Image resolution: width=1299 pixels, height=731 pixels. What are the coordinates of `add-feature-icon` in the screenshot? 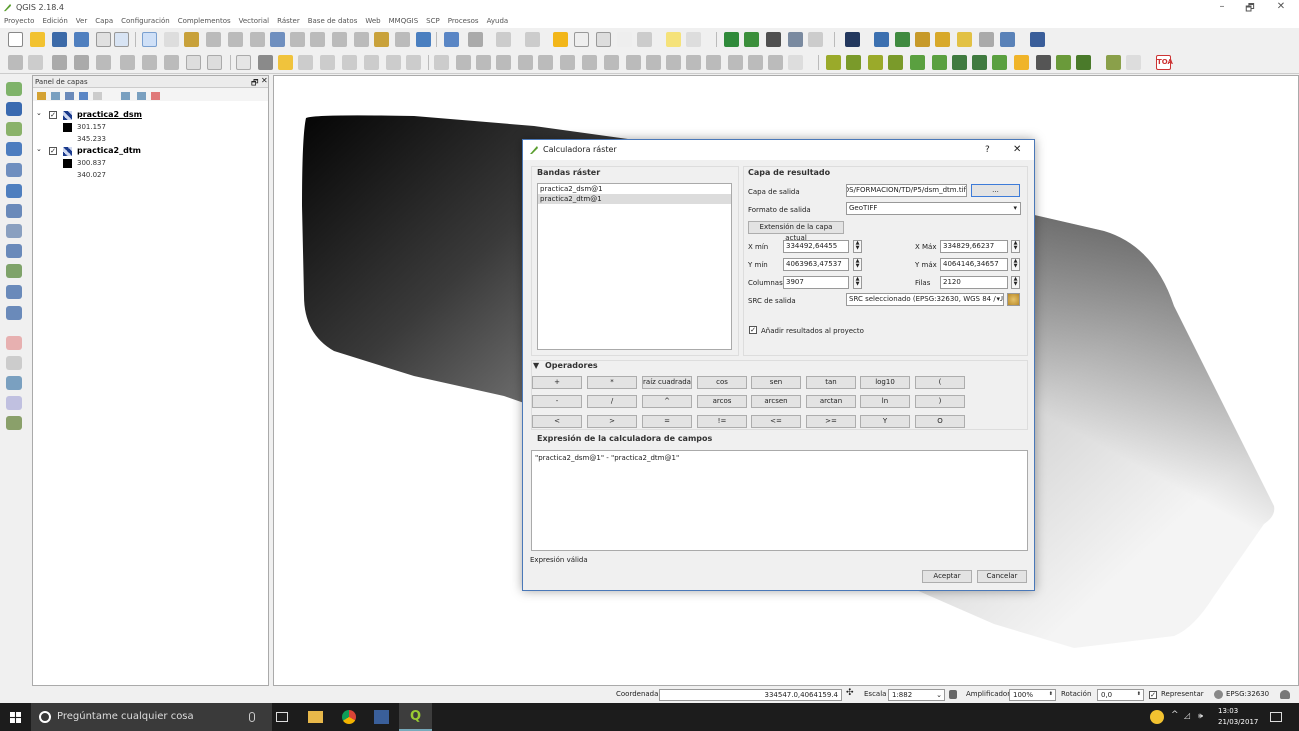 It's located at (81, 62).